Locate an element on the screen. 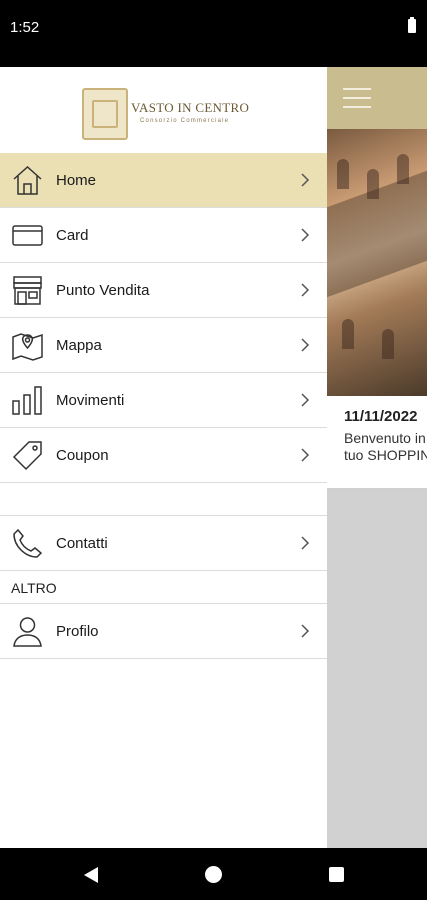 This screenshot has height=900, width=427. home-button-icon is located at coordinates (213, 874).